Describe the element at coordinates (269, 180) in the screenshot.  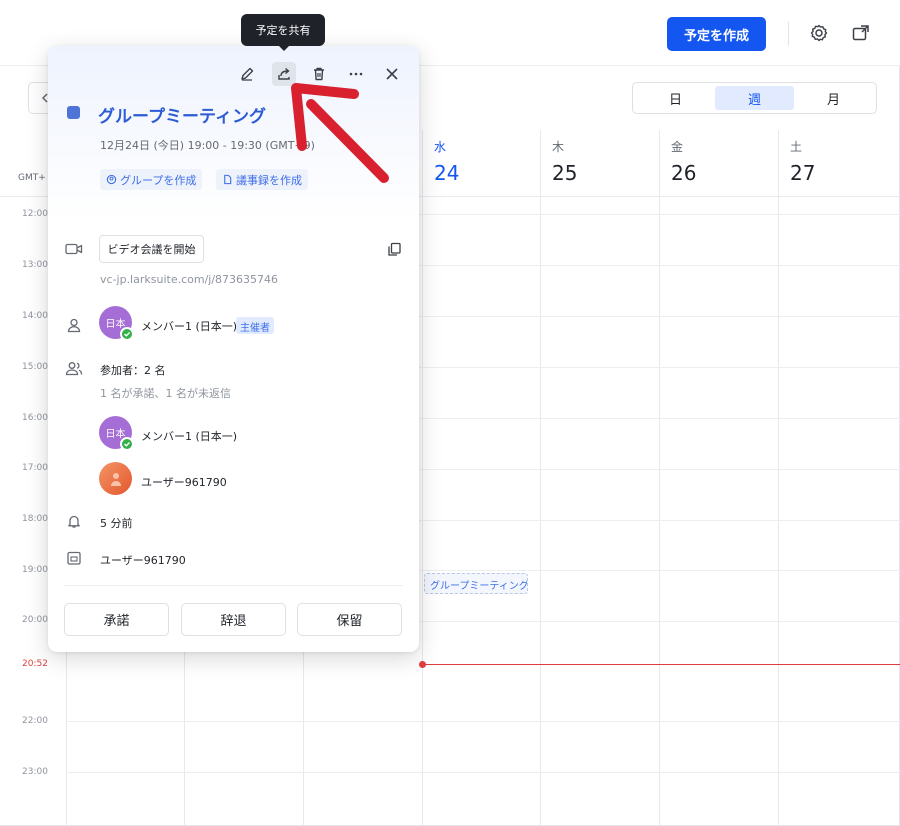
I see `create-minutes-label: 議事録を作成` at that location.